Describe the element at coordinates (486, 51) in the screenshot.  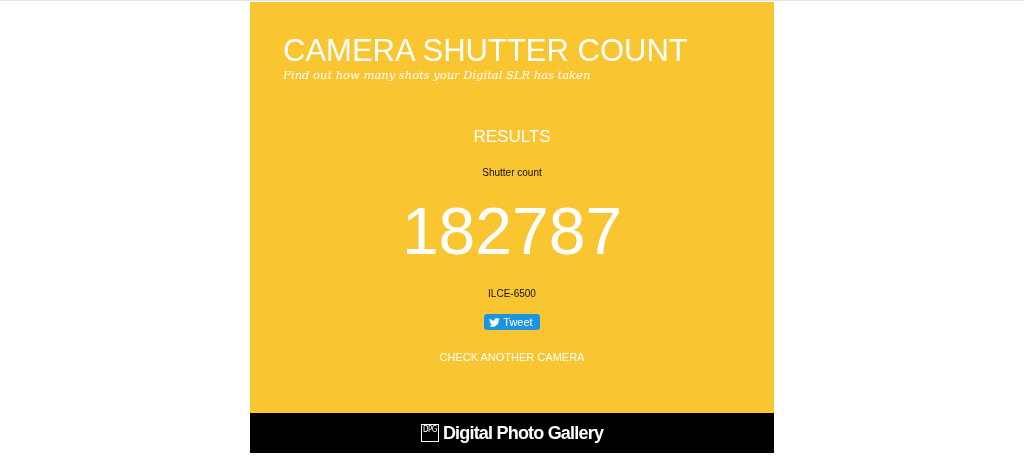
I see `page-title: CAMERA SHUTTER COUNT` at that location.